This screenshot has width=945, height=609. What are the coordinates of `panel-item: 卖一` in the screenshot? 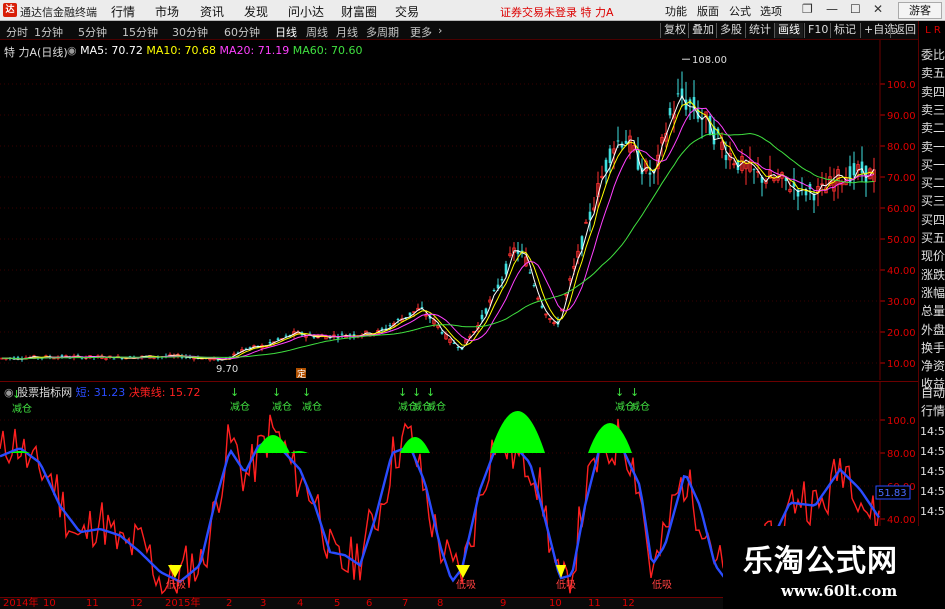 It's located at (932, 147).